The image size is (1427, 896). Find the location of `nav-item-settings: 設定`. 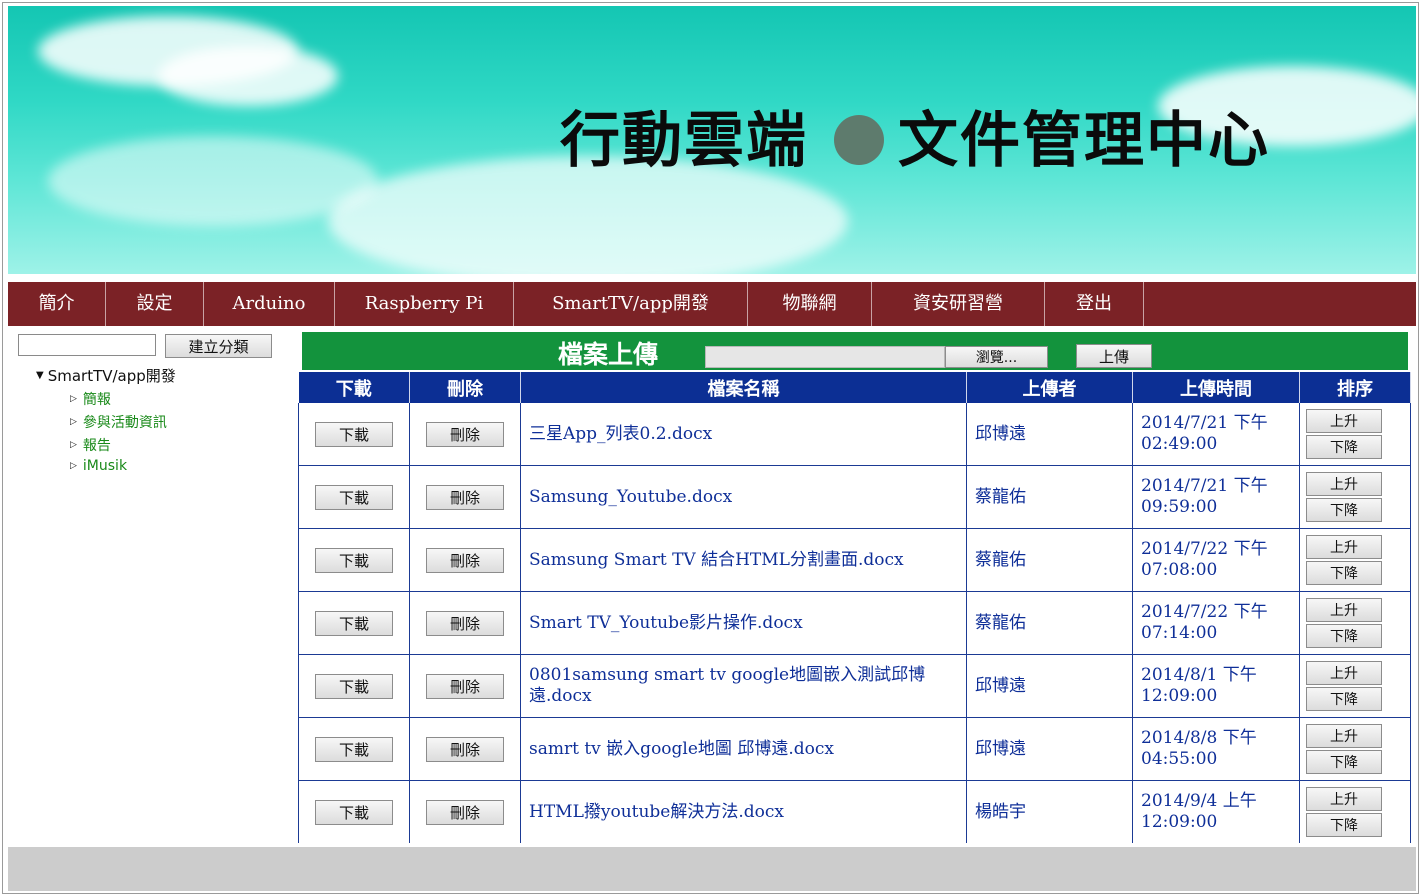

nav-item-settings: 設定 is located at coordinates (155, 304).